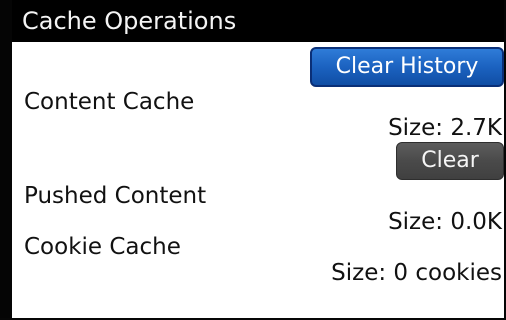  Describe the element at coordinates (253, 21) in the screenshot. I see `title-bar: Cache Operations` at that location.